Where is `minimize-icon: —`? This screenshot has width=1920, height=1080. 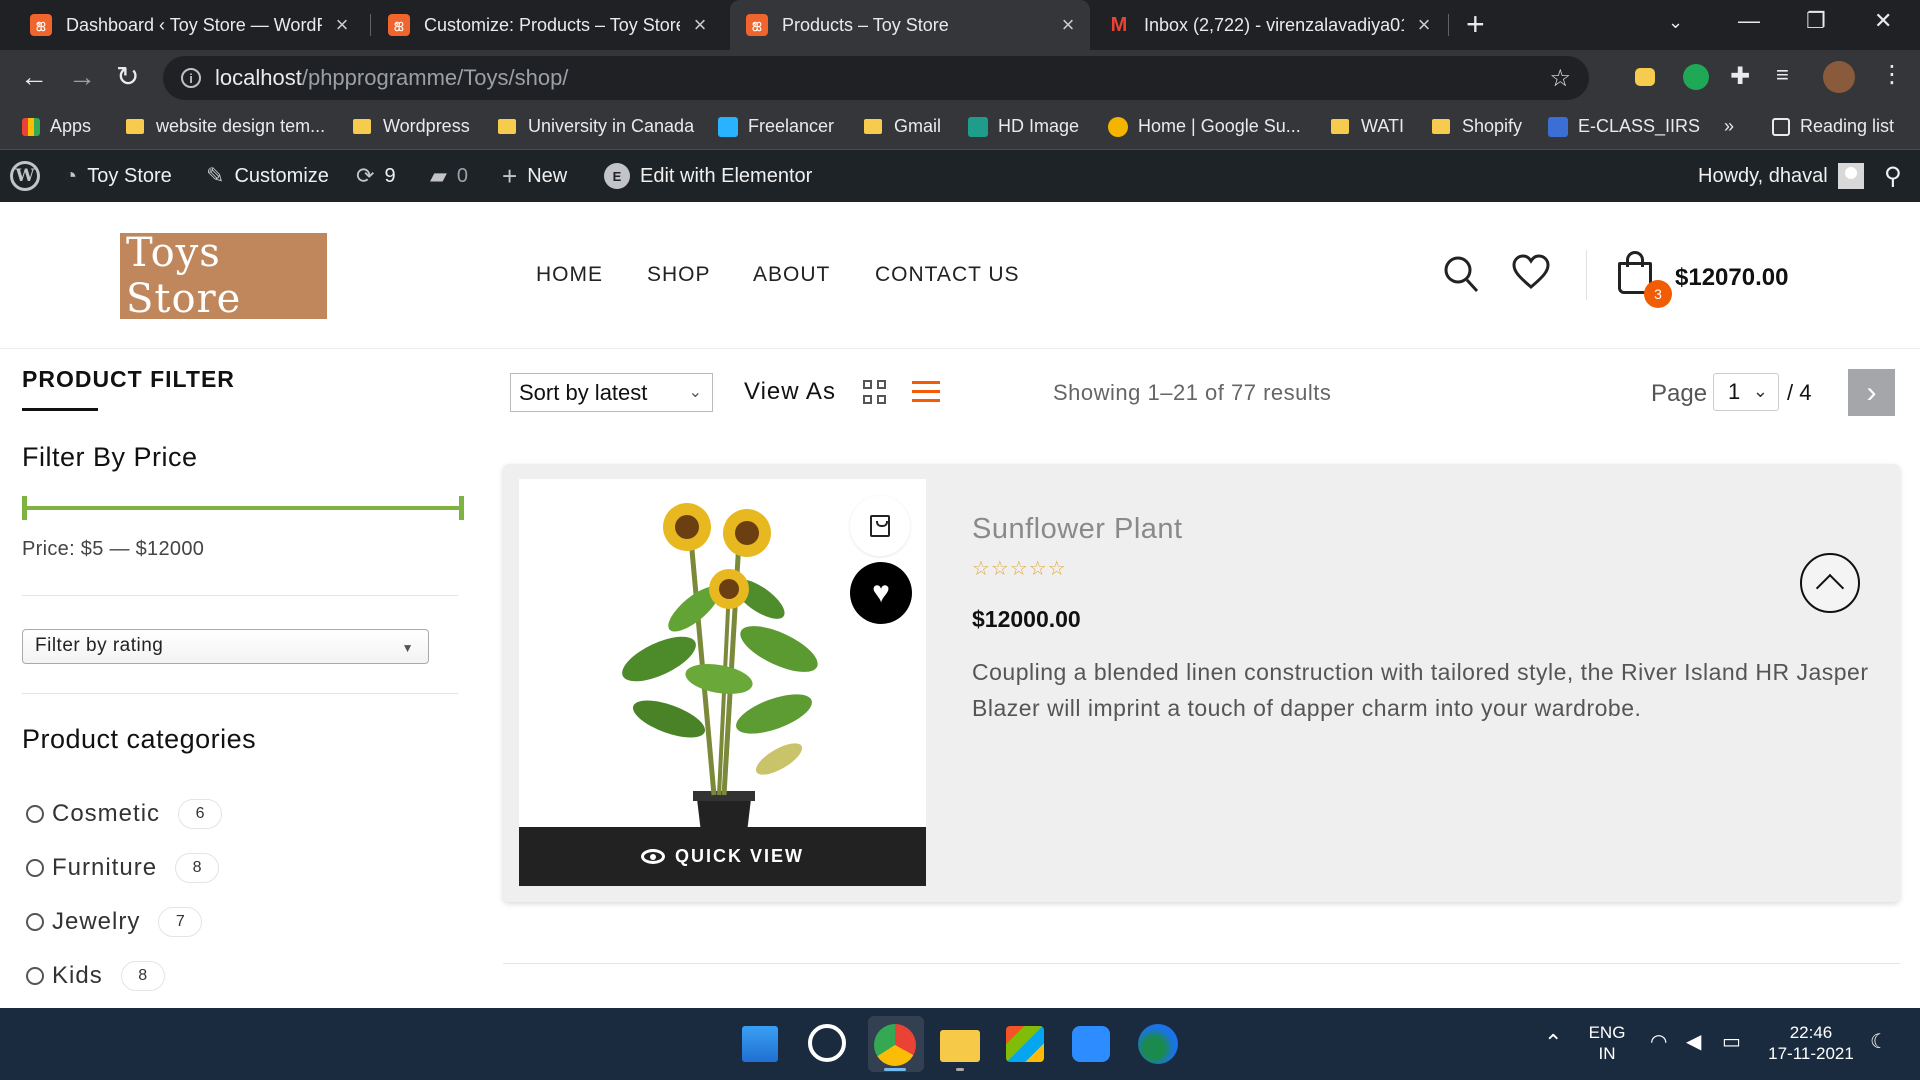
minimize-icon: — is located at coordinates (1749, 21).